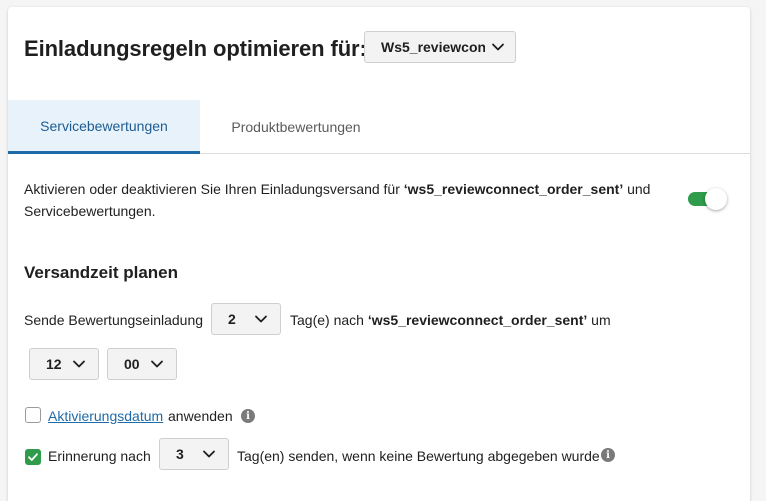 Image resolution: width=766 pixels, height=501 pixels. What do you see at coordinates (195, 48) in the screenshot?
I see `page-title: Einladungsregeln optimieren für:` at bounding box center [195, 48].